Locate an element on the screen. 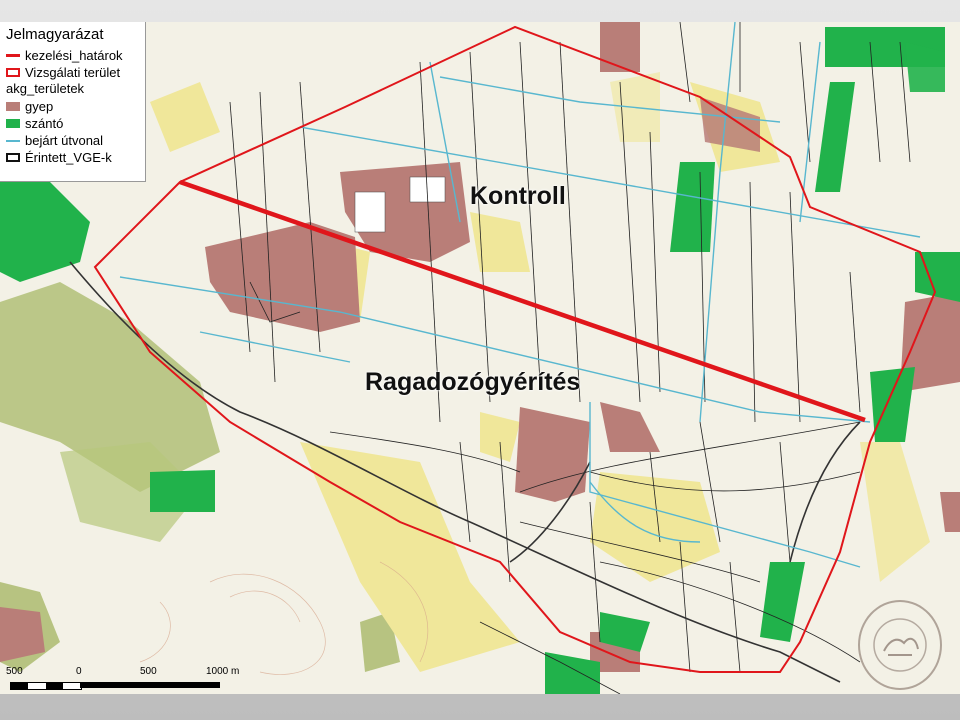 The width and height of the screenshot is (960, 720). legend-item-management-boundary: kezelési_határok is located at coordinates (75, 55).